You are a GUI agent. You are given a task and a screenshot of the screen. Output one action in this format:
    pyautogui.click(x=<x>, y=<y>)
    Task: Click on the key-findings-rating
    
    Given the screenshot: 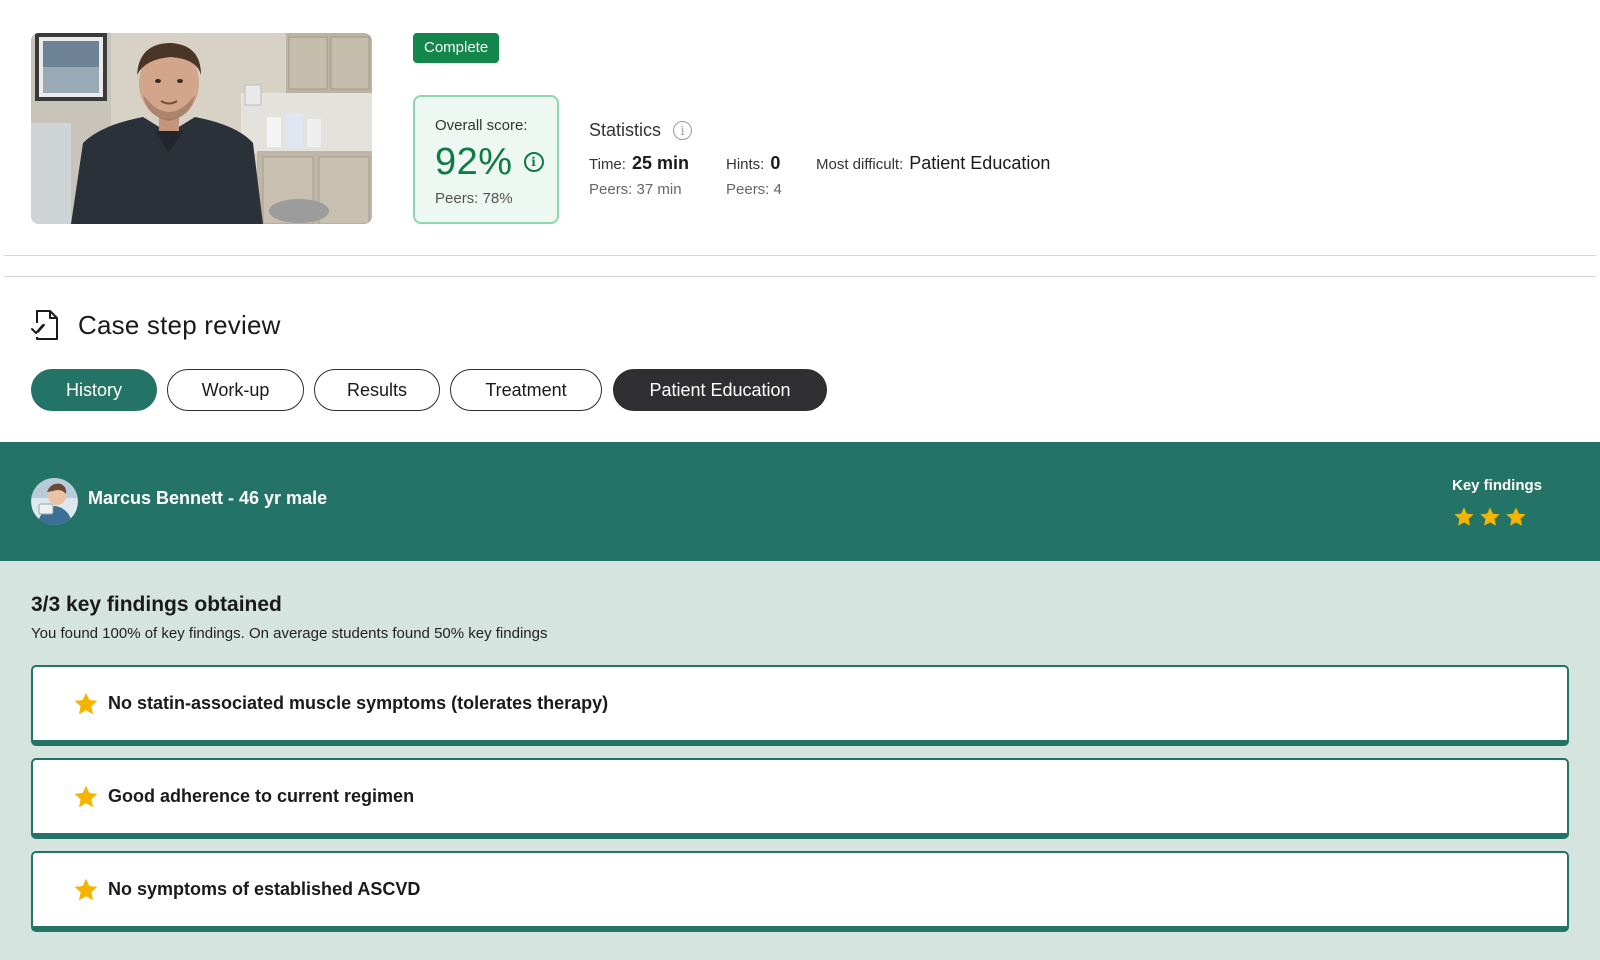 What is the action you would take?
    pyautogui.click(x=1490, y=517)
    